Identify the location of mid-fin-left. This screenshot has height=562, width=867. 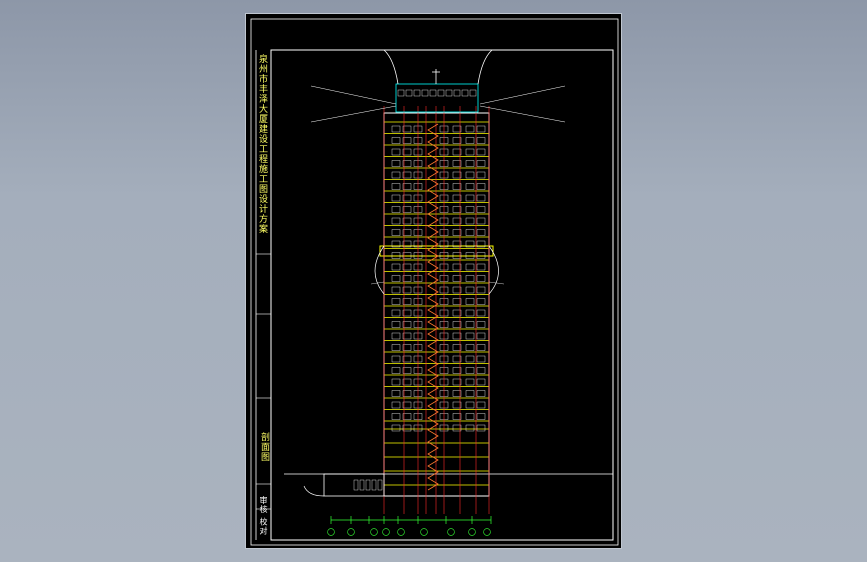
(379, 270).